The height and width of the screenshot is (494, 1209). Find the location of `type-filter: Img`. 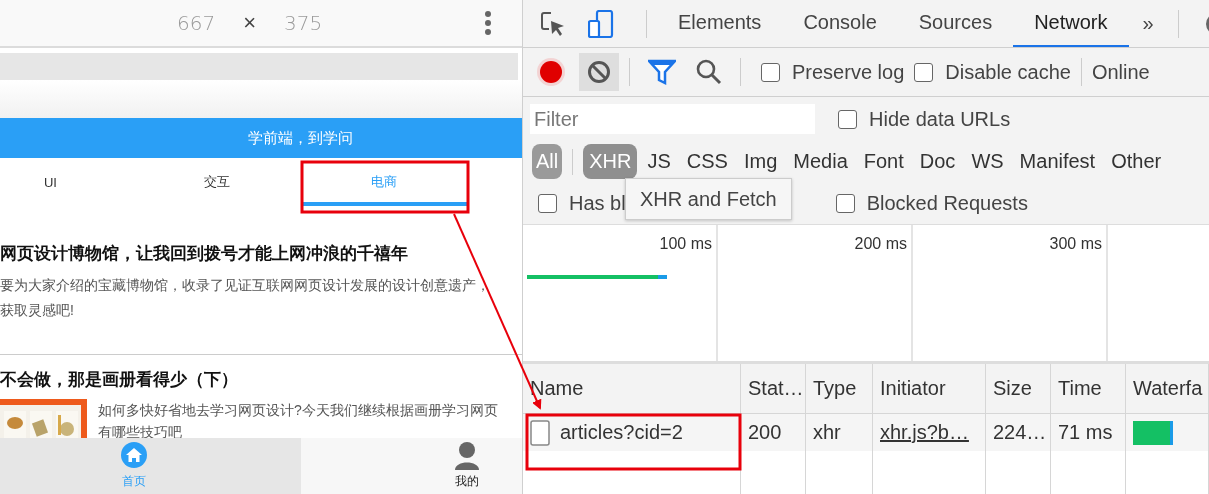

type-filter: Img is located at coordinates (760, 161).